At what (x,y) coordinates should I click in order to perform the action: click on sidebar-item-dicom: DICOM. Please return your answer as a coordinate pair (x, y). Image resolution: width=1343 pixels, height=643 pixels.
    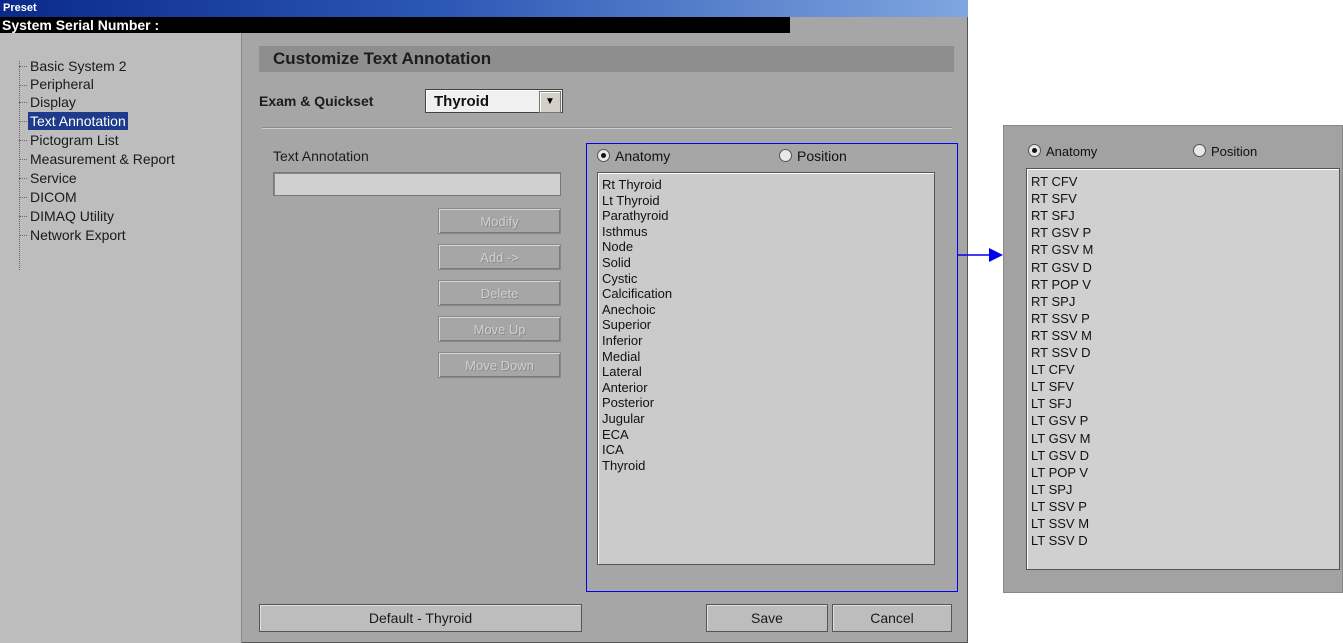
    Looking at the image, I should click on (53, 197).